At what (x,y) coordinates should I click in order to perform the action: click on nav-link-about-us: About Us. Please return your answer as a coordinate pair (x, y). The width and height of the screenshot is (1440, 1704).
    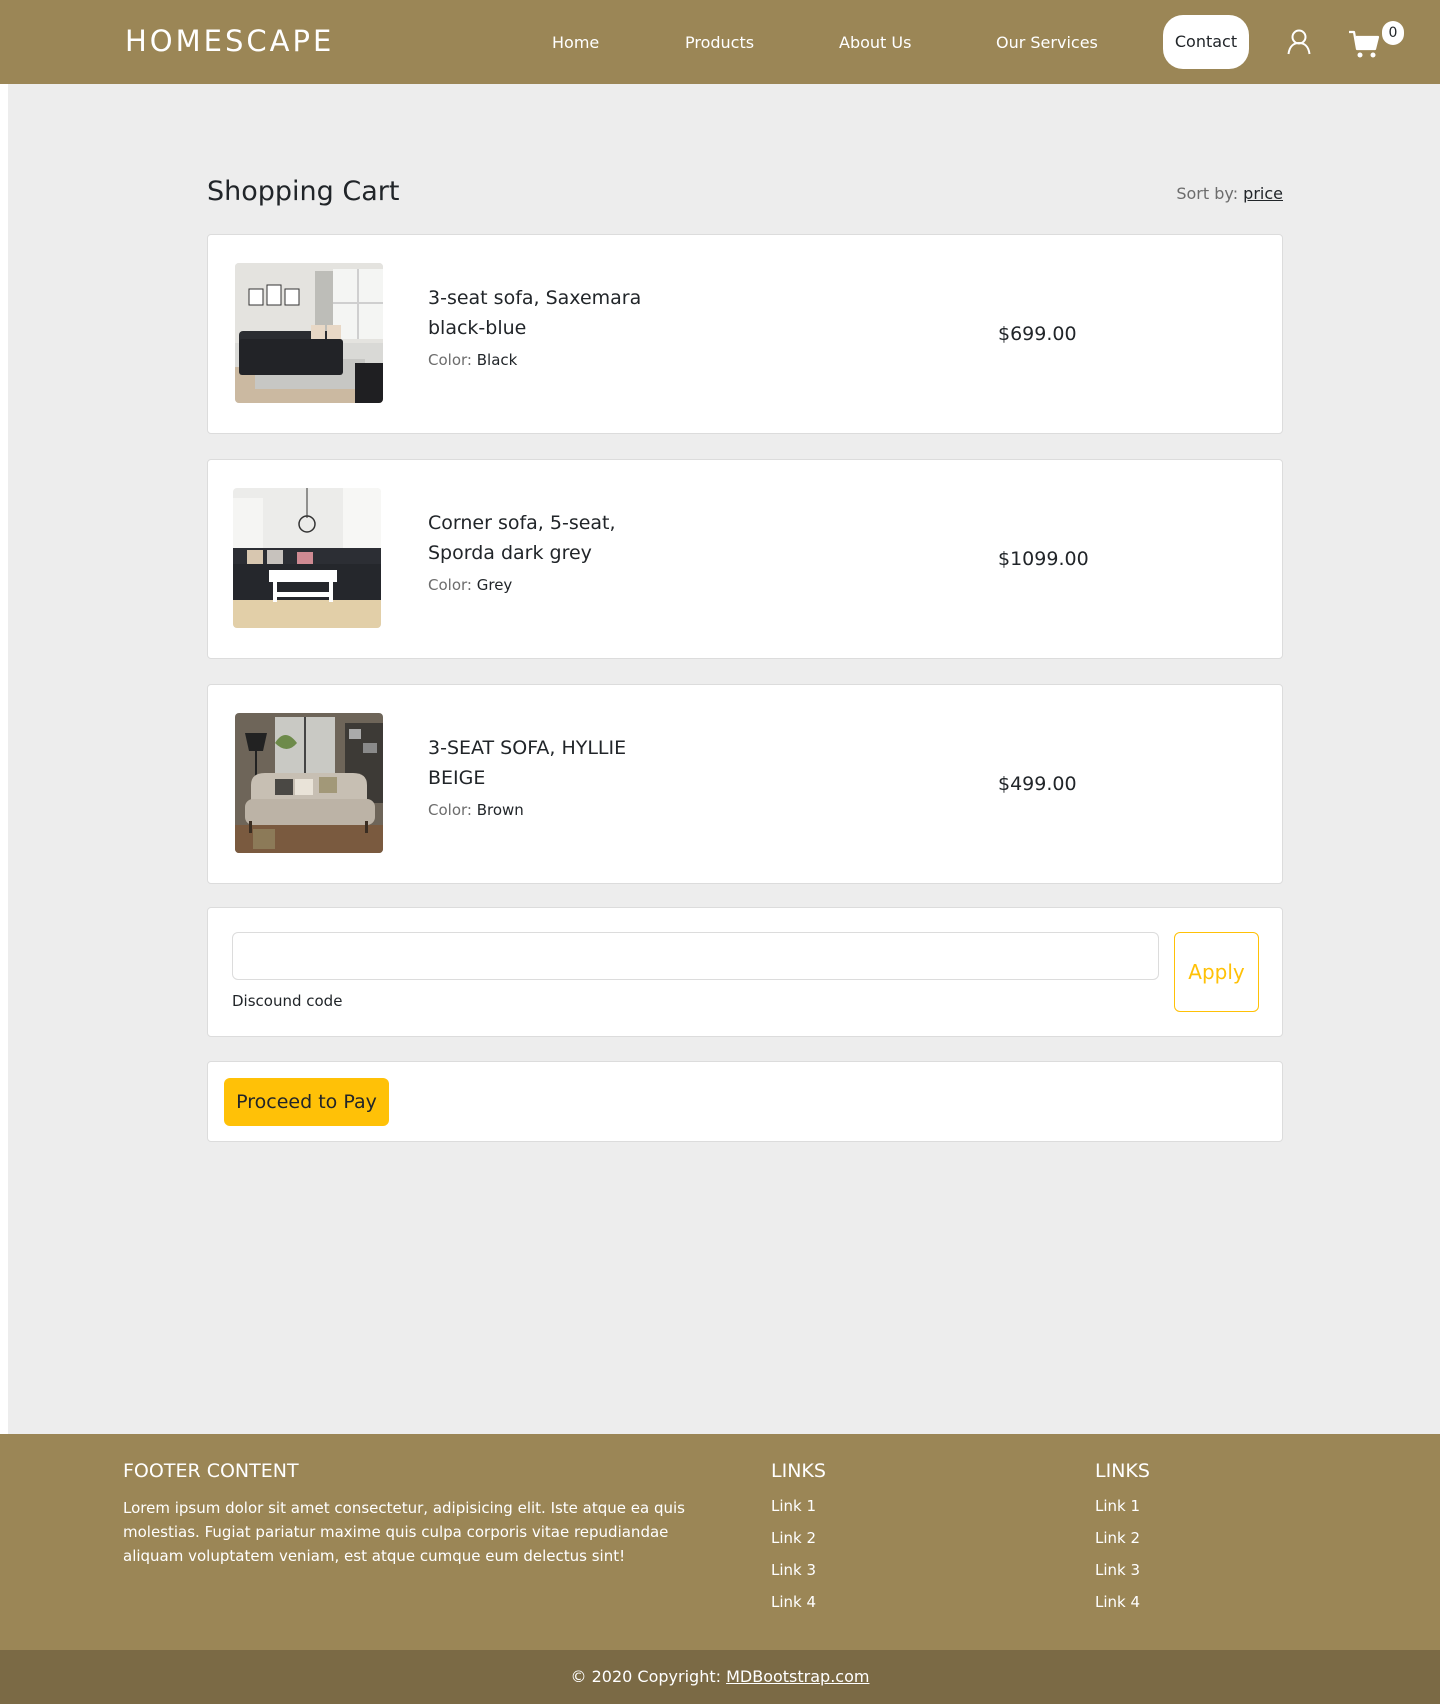
    Looking at the image, I should click on (875, 42).